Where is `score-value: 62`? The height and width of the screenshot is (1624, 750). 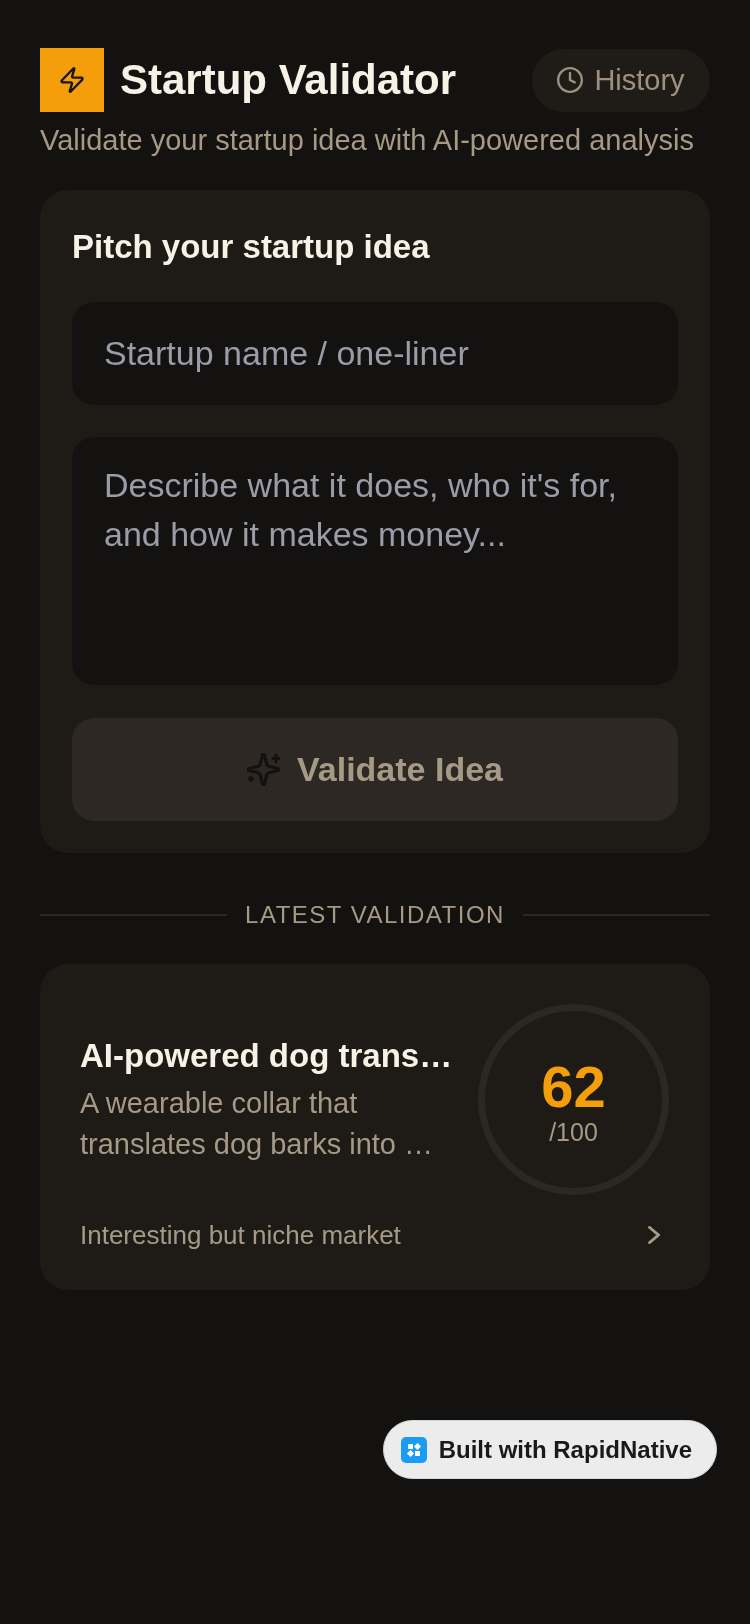 score-value: 62 is located at coordinates (573, 1086).